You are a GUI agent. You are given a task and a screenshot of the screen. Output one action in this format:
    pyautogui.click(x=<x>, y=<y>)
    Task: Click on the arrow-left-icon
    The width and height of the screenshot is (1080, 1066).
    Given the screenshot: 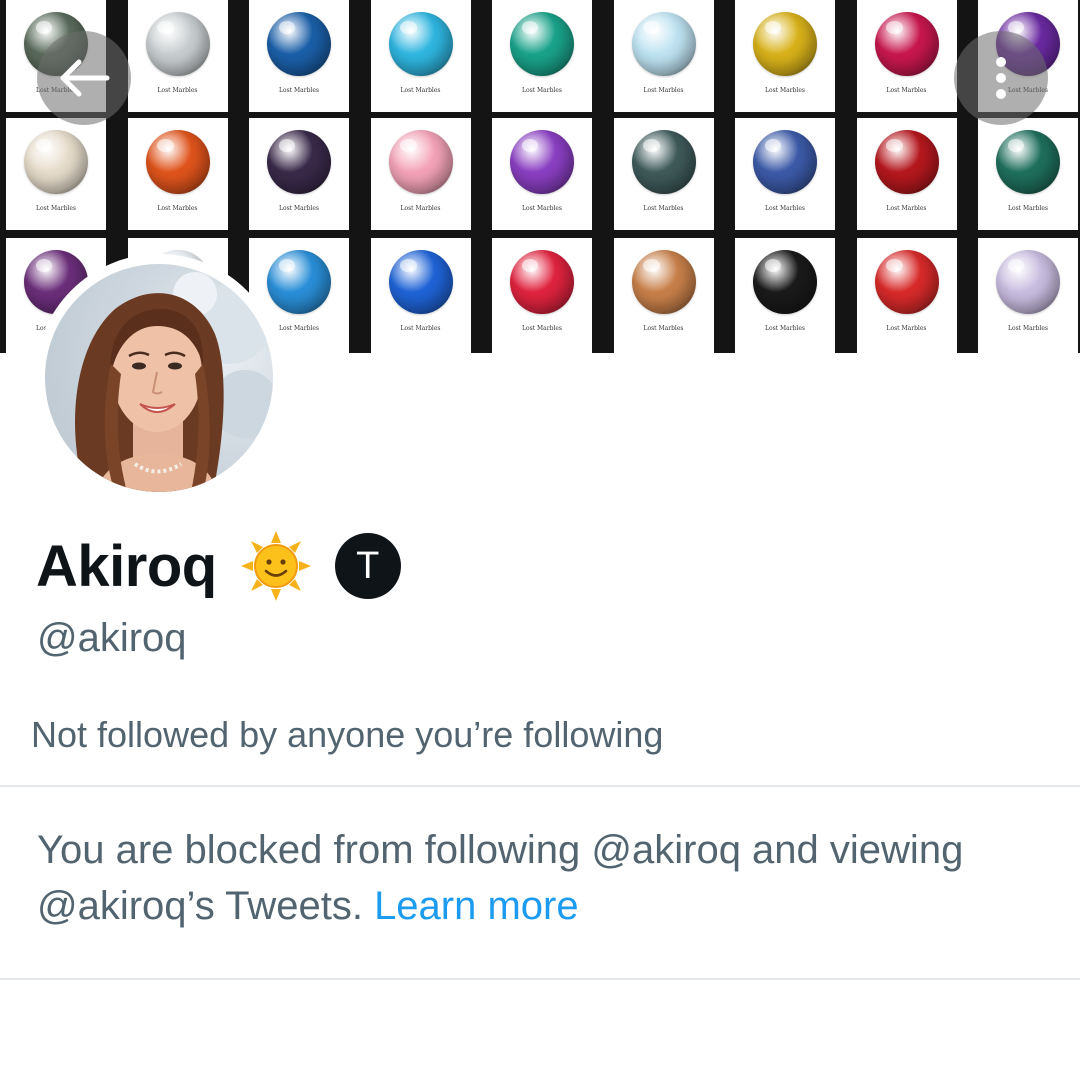 What is the action you would take?
    pyautogui.click(x=85, y=78)
    